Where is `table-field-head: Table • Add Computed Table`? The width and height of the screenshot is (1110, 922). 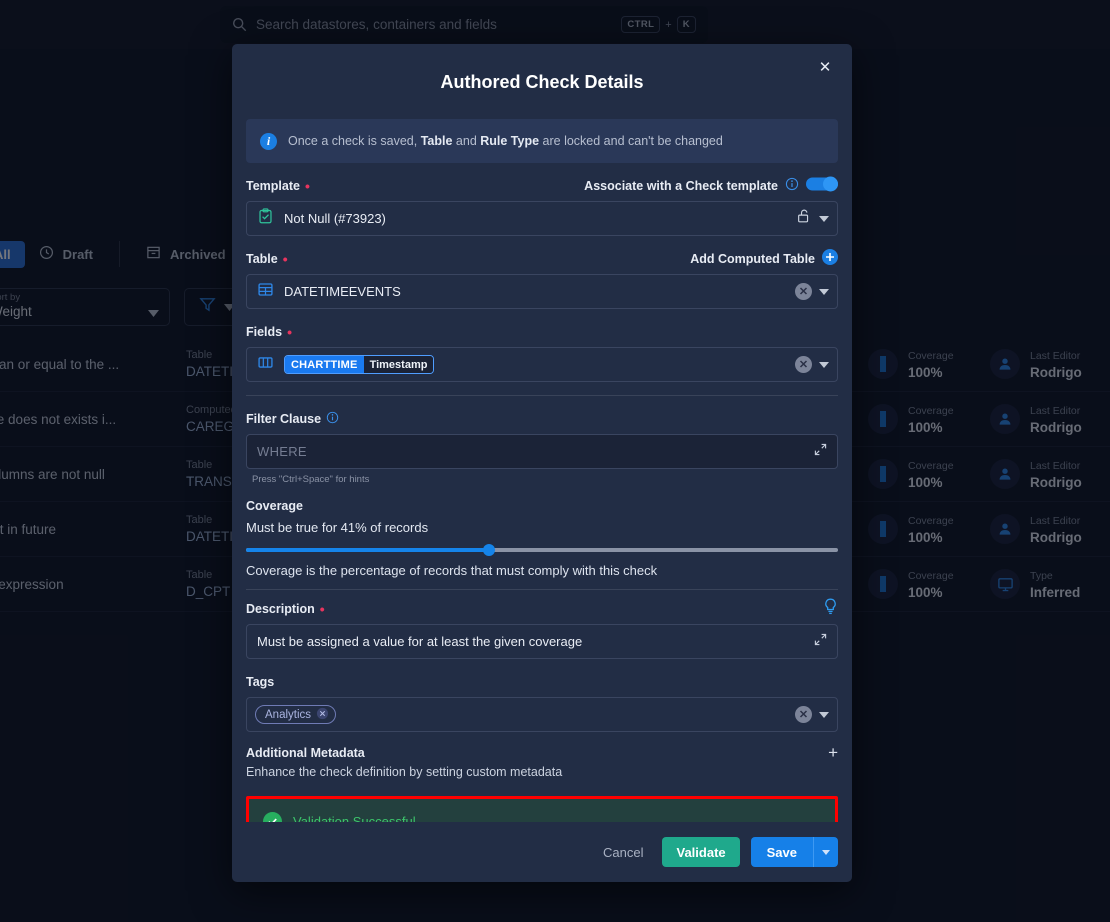 table-field-head: Table • Add Computed Table is located at coordinates (542, 258).